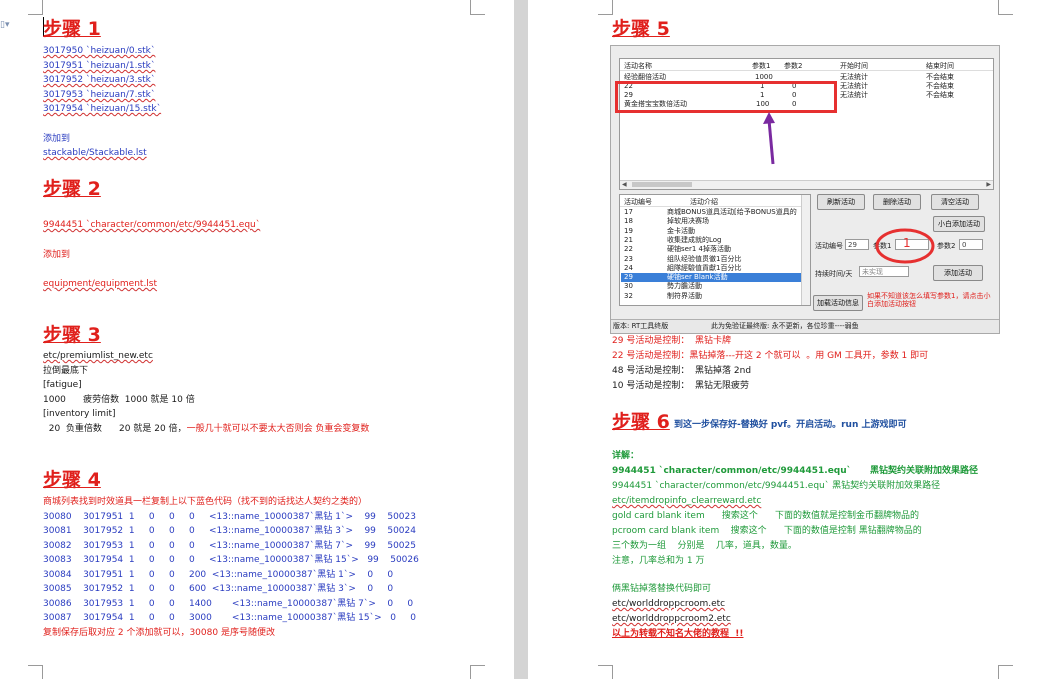 This screenshot has height=679, width=1040. Describe the element at coordinates (988, 184) in the screenshot. I see `scroll-right-icon: ▶` at that location.